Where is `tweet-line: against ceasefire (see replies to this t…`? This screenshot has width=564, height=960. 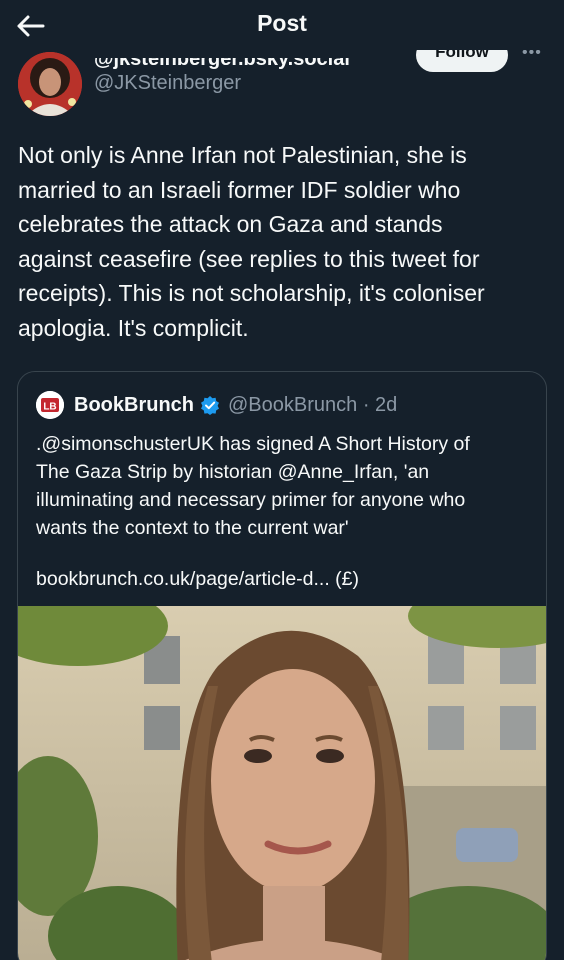
tweet-line: against ceasefire (see replies to this t… is located at coordinates (249, 258).